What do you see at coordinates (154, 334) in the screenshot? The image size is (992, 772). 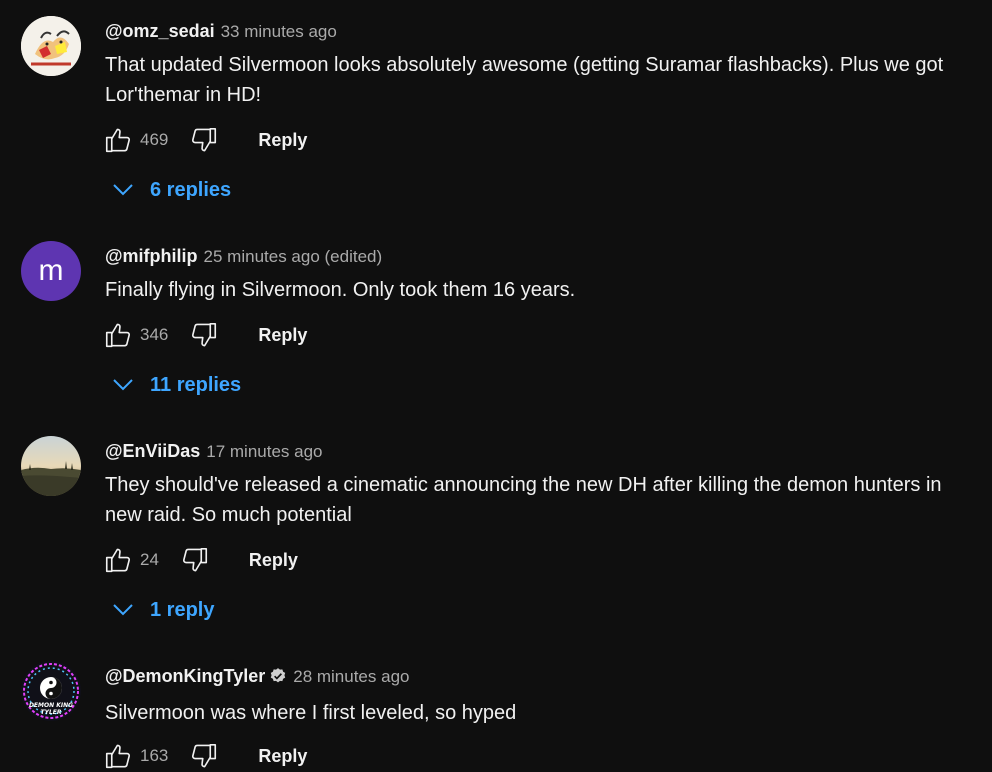 I see `like-count: 346` at bounding box center [154, 334].